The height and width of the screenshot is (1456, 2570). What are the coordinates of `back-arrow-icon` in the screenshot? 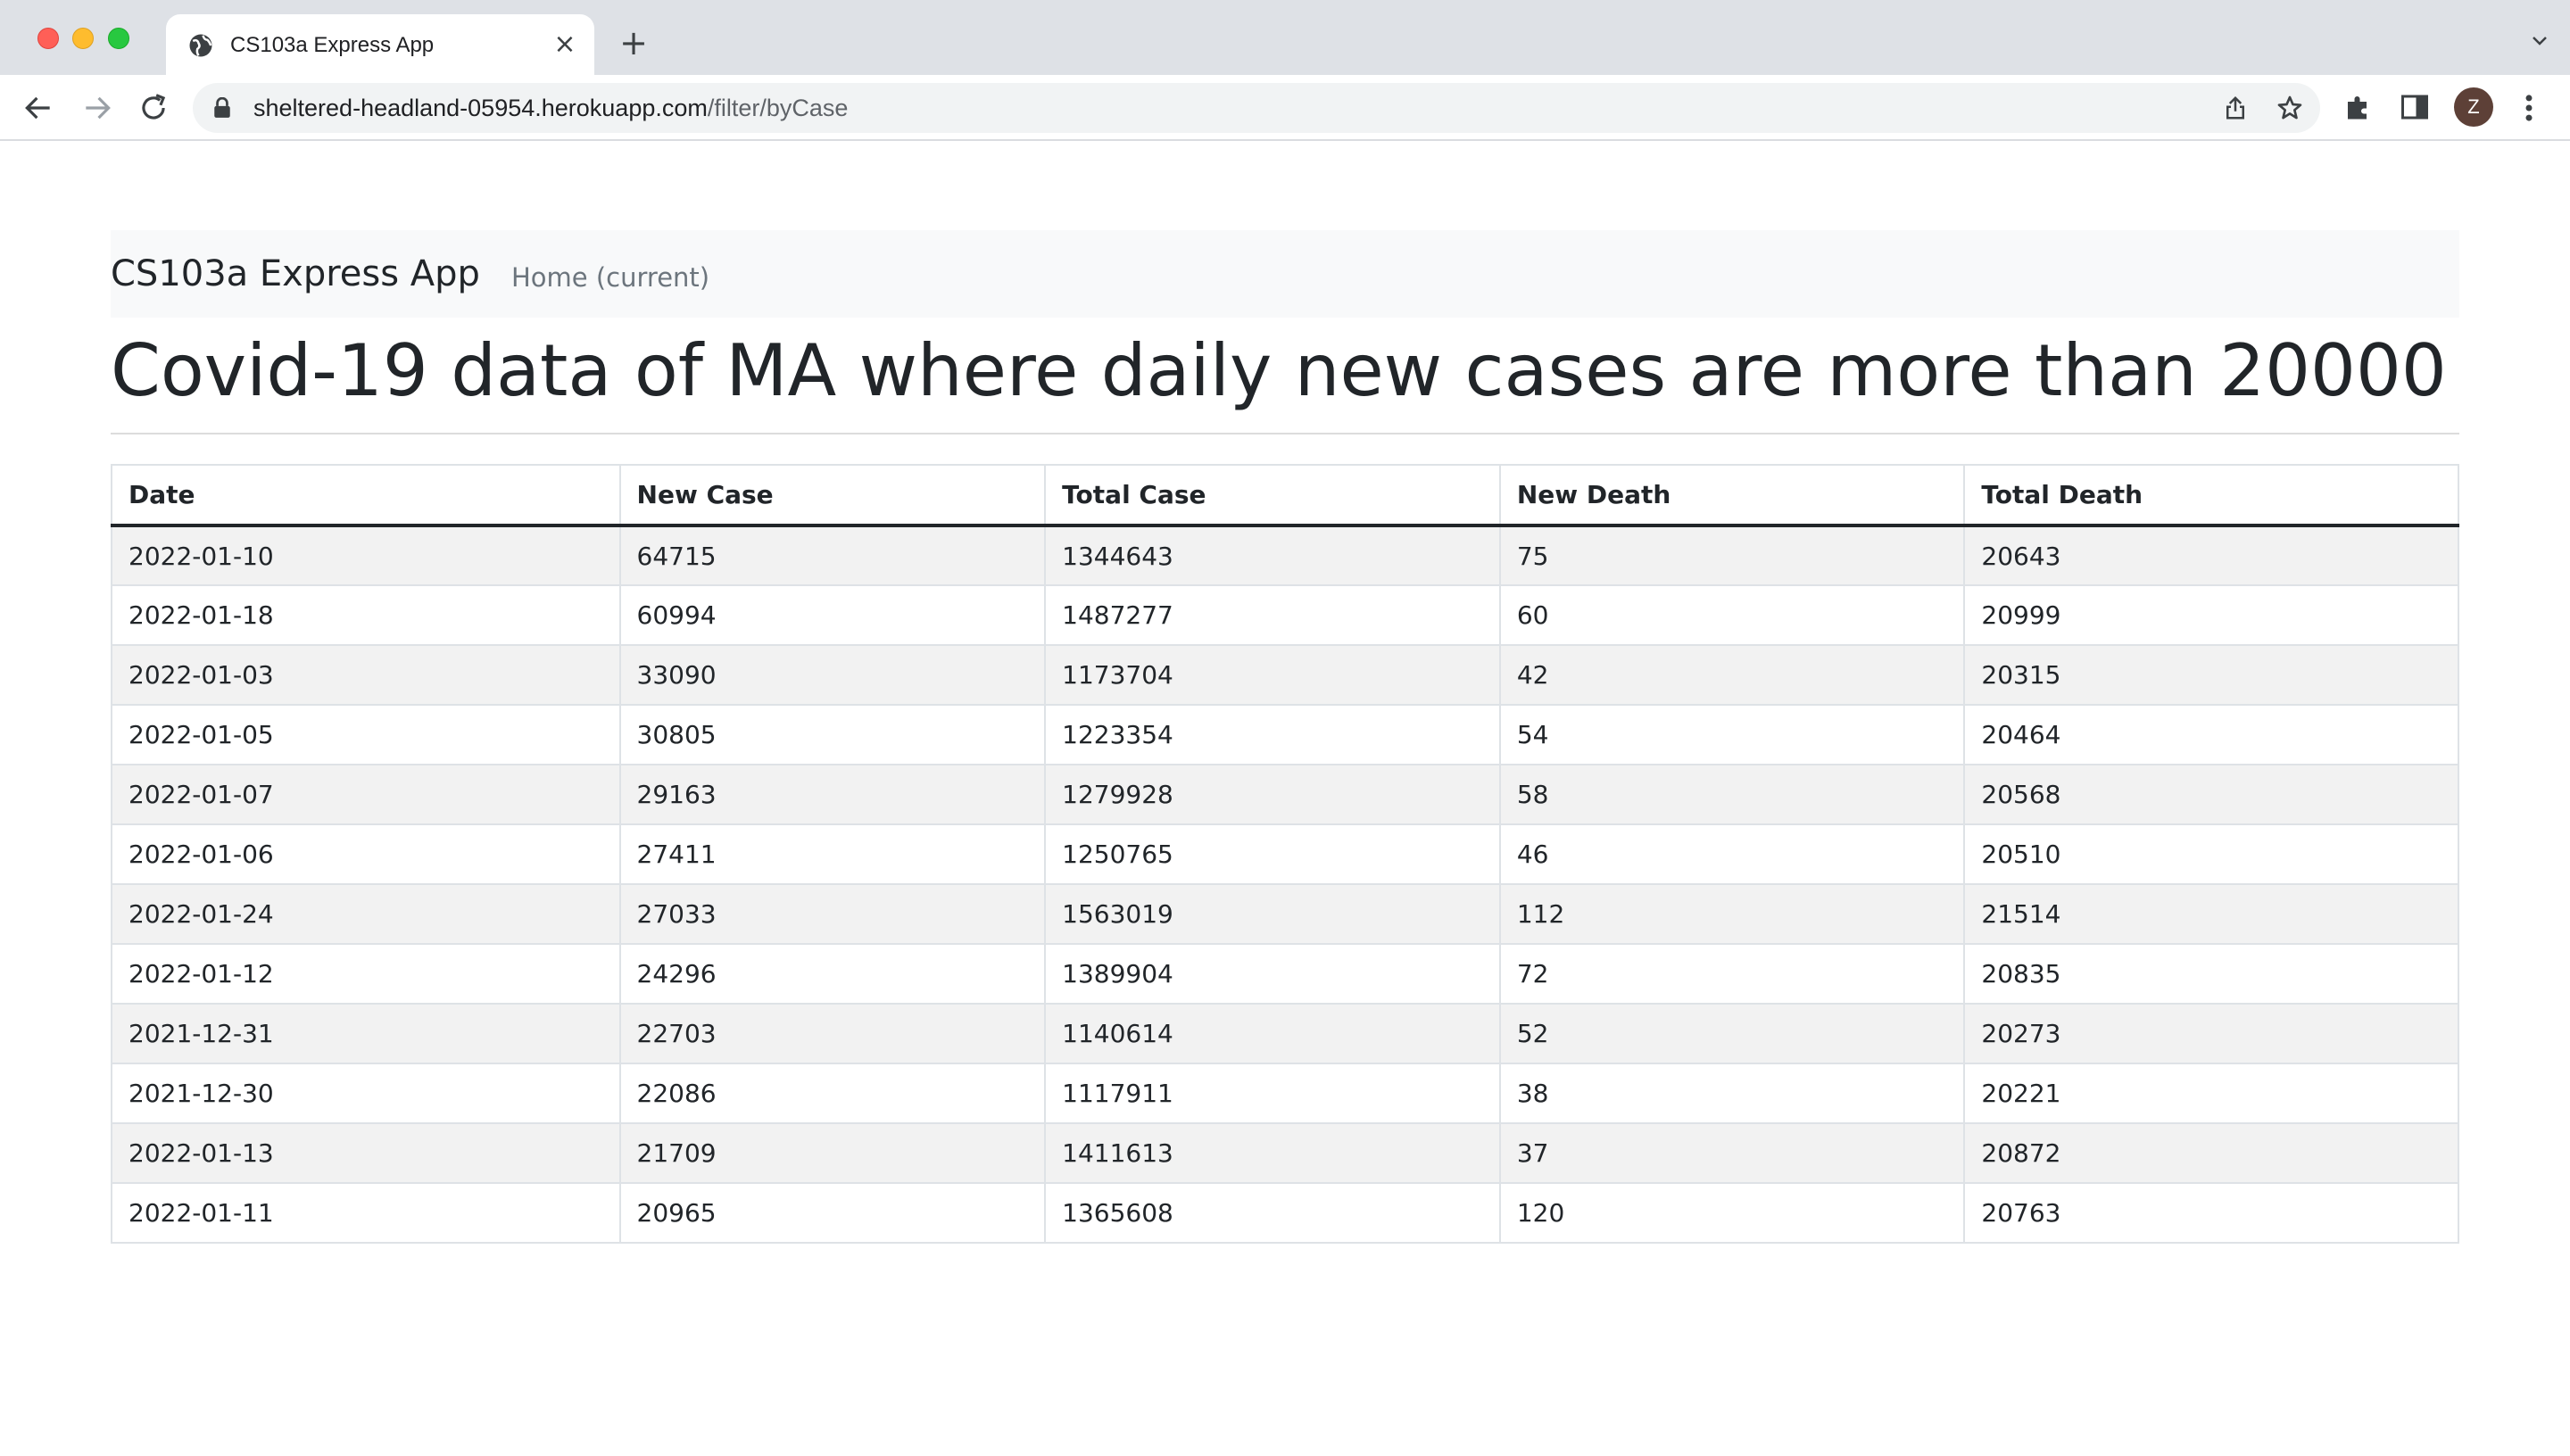 It's located at (38, 108).